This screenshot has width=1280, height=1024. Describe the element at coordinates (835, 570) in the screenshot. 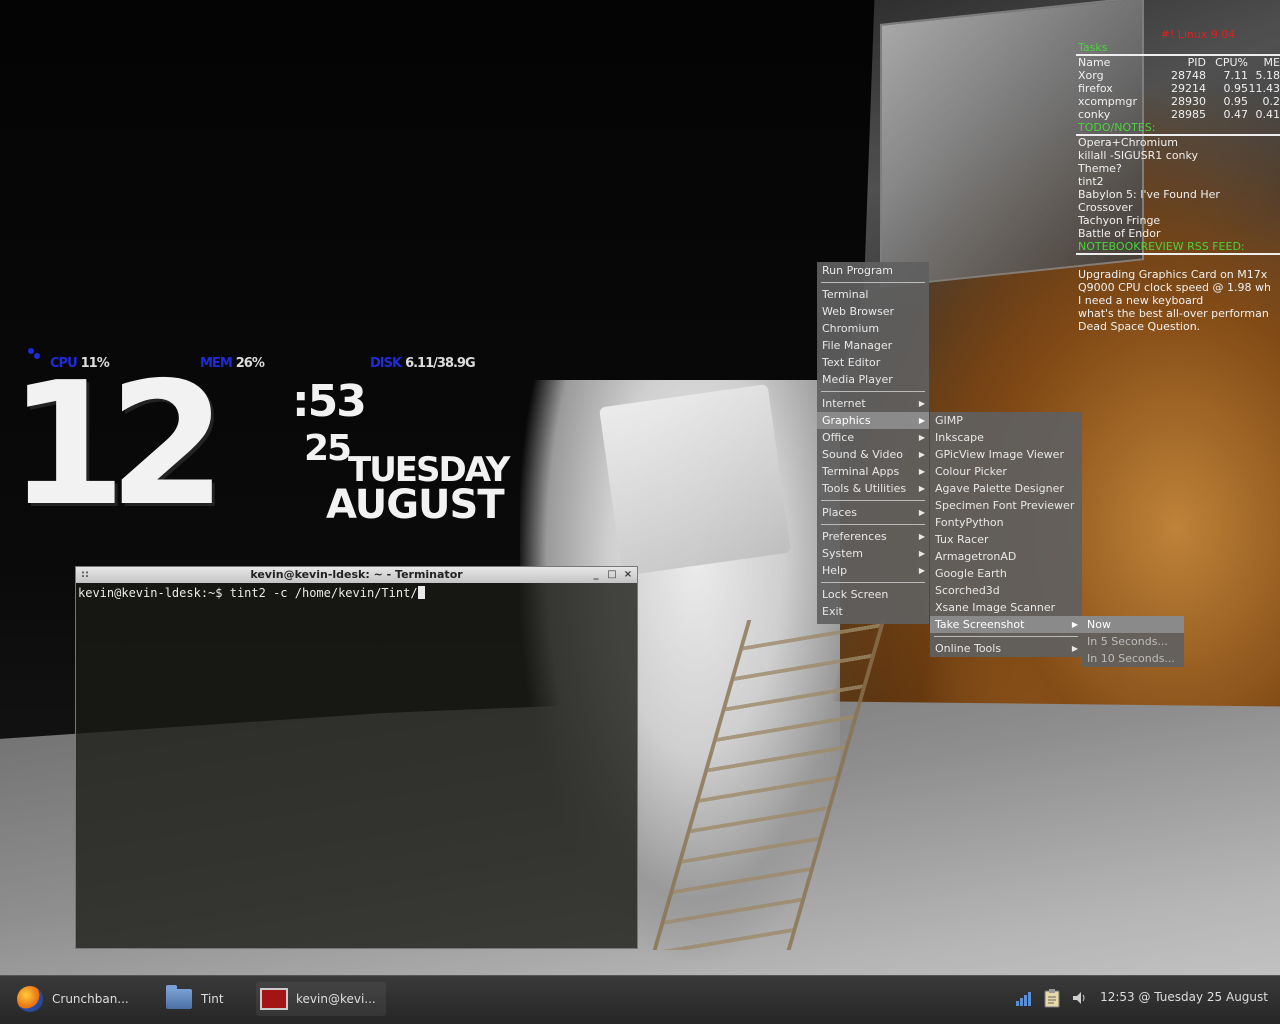

I see `menu-label: Help` at that location.